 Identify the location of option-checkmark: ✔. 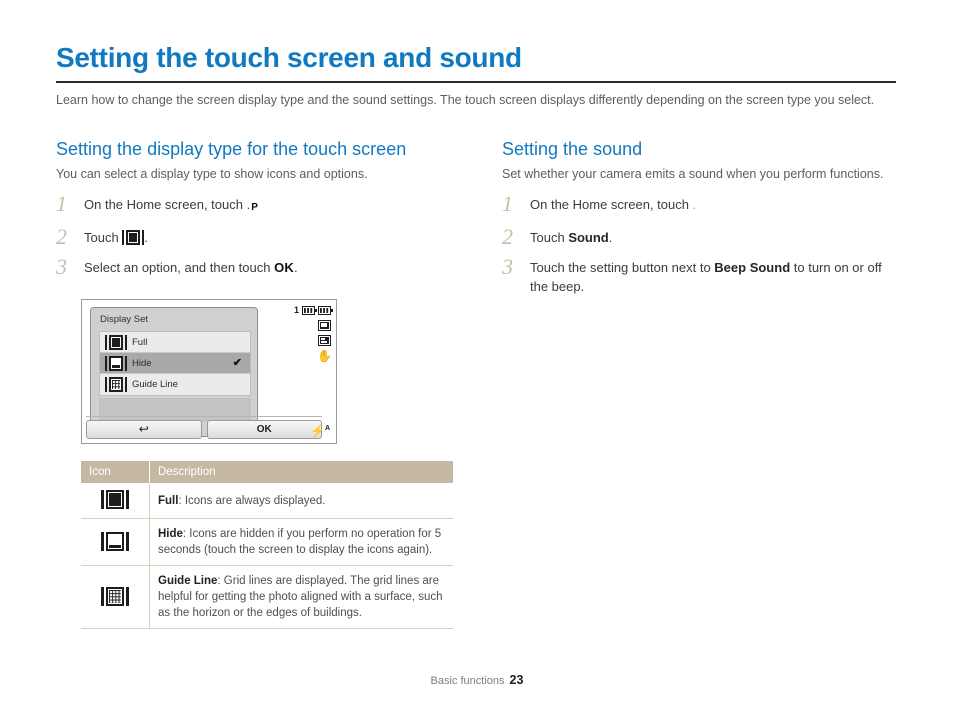
(237, 363).